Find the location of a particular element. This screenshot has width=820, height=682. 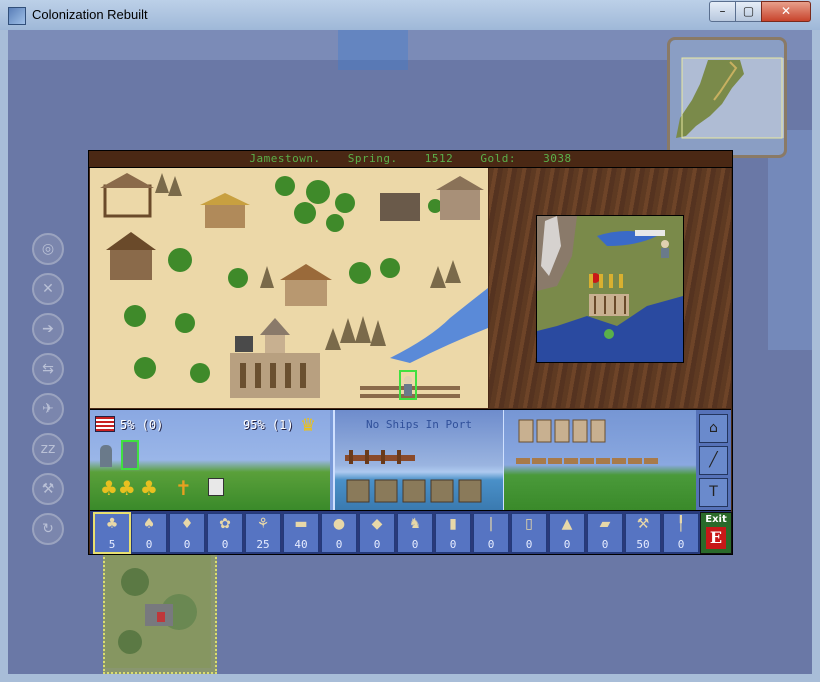

bell-icon is located at coordinates (216, 487).